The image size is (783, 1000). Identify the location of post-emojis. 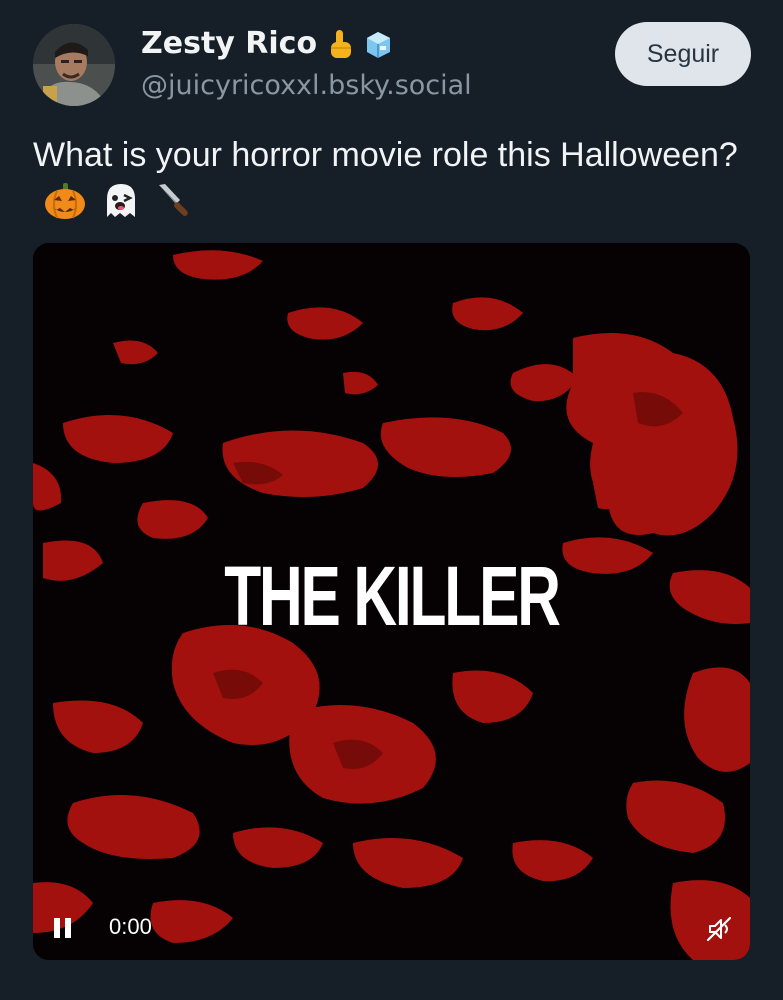
(119, 201).